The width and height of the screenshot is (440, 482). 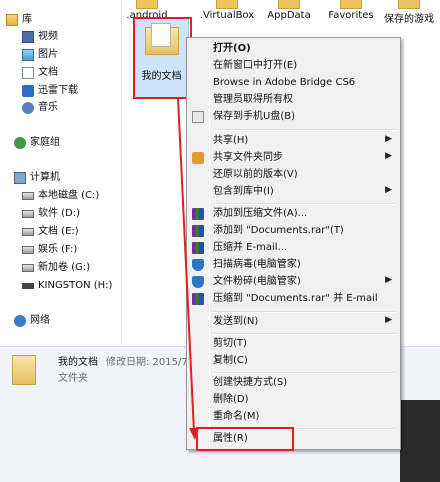 I want to click on menu-label: 删除(D), so click(x=231, y=399).